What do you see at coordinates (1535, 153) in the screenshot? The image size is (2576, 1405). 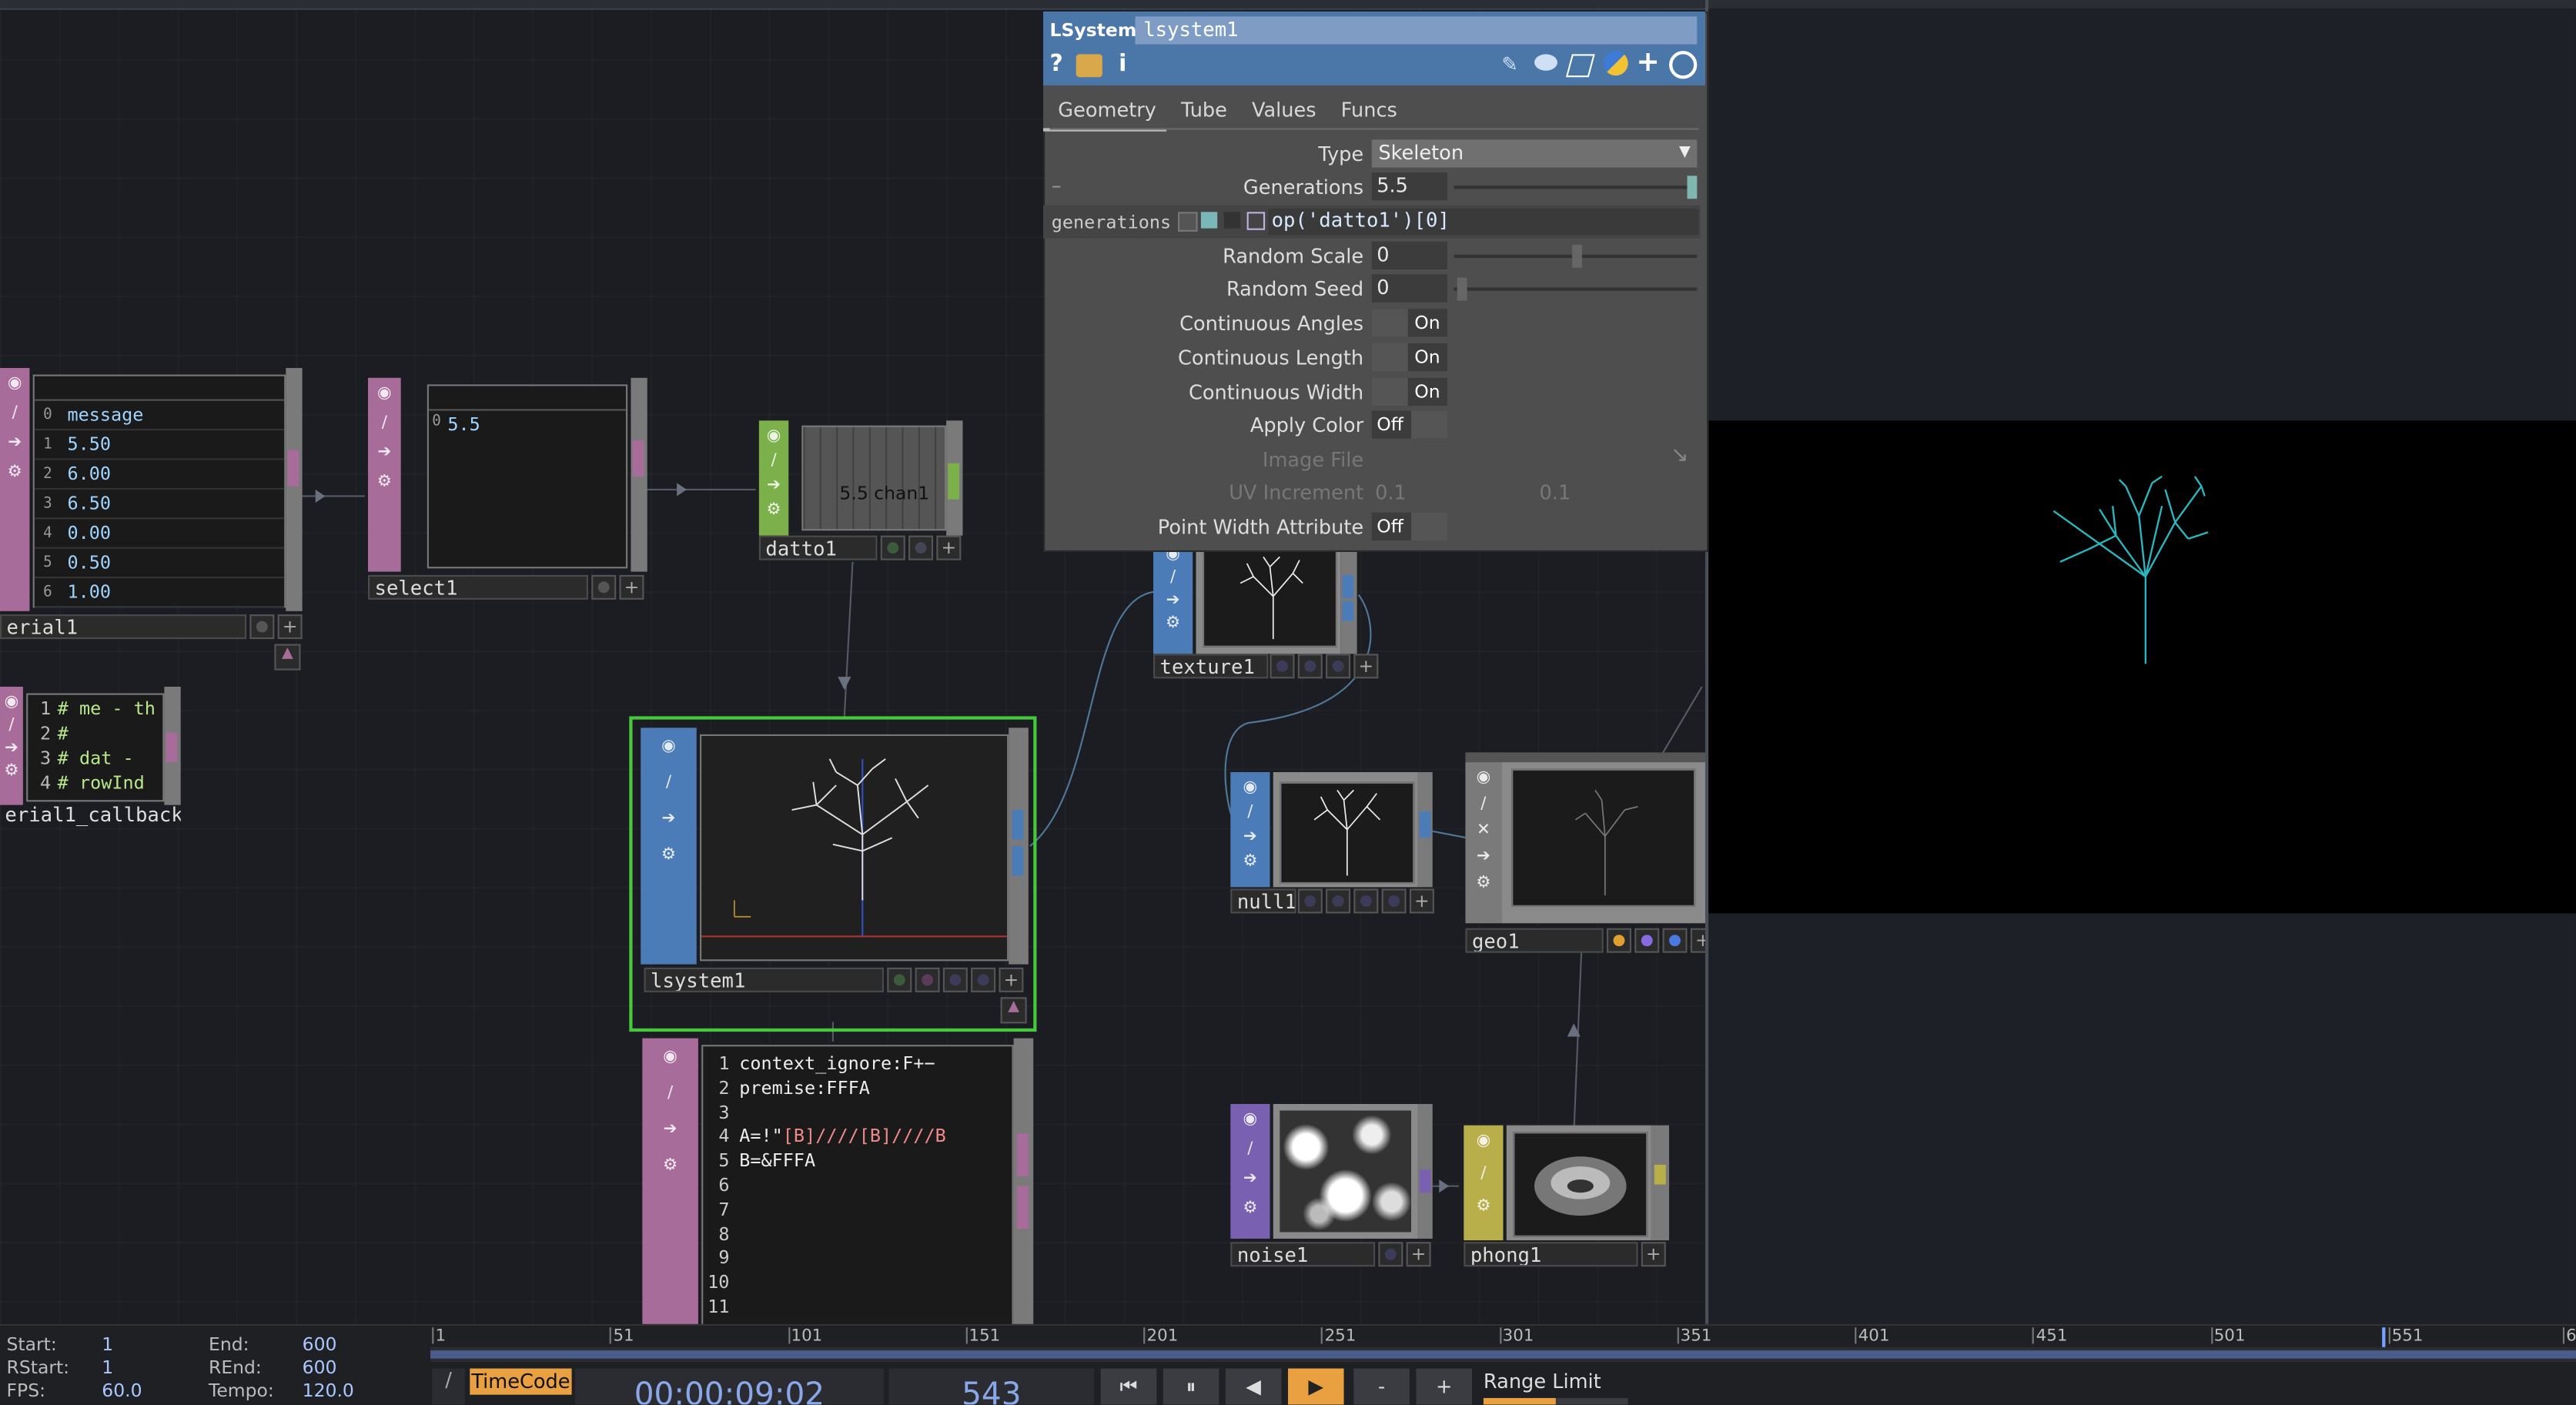 I see `type-dropdown: Skeleton ▼` at bounding box center [1535, 153].